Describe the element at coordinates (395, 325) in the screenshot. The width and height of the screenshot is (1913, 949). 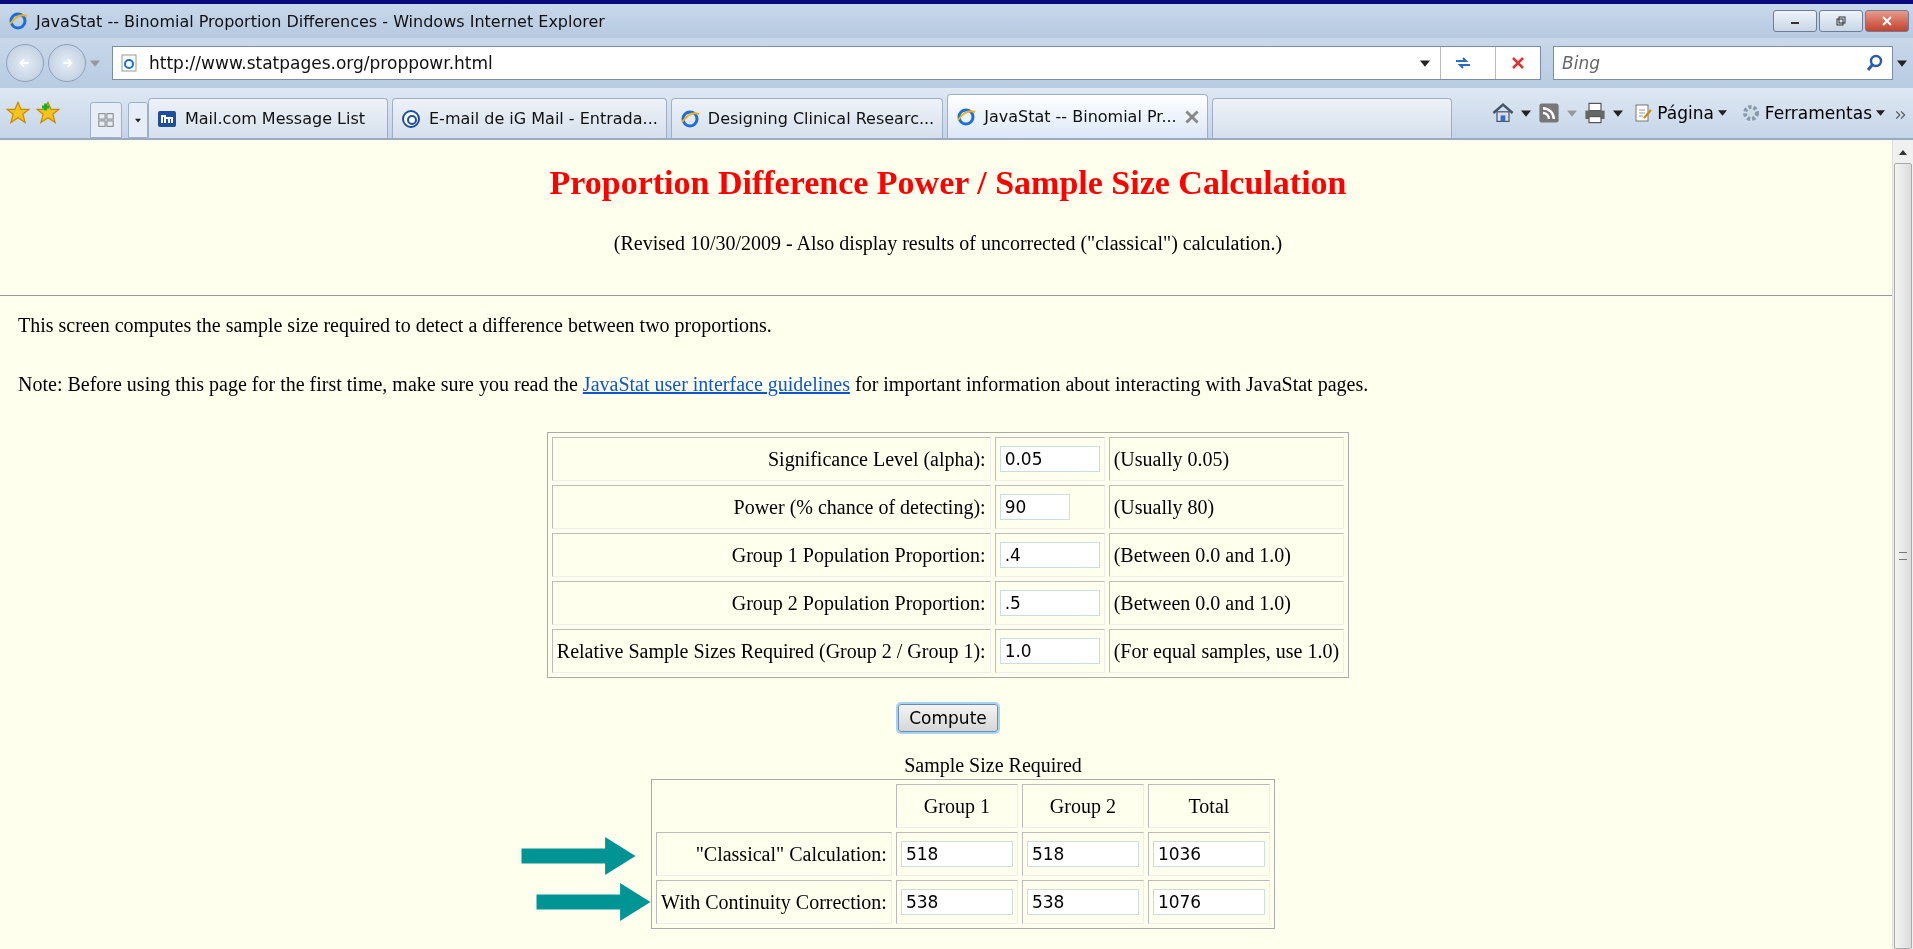
I see `intro-text: This screen computes the sample size required to detect a difference between two proportions.` at that location.